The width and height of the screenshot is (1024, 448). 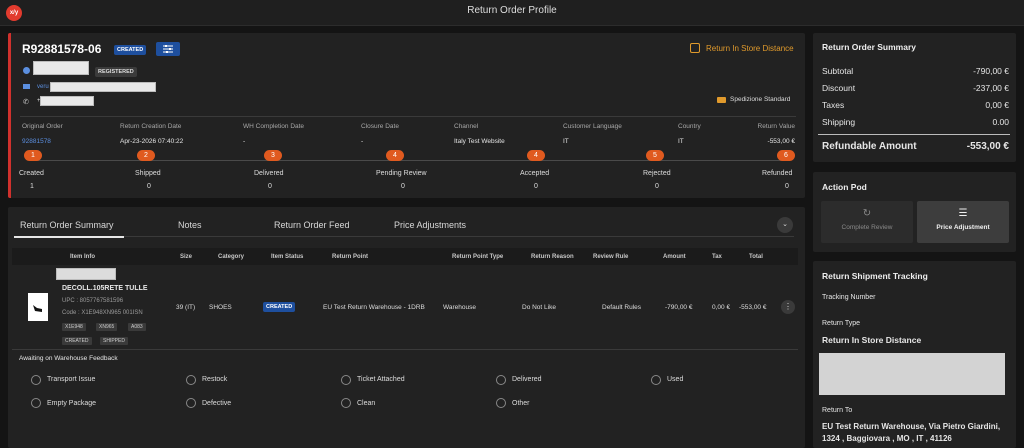 I want to click on refundable-row: Refundable Amount -553,00 €, so click(x=915, y=146).